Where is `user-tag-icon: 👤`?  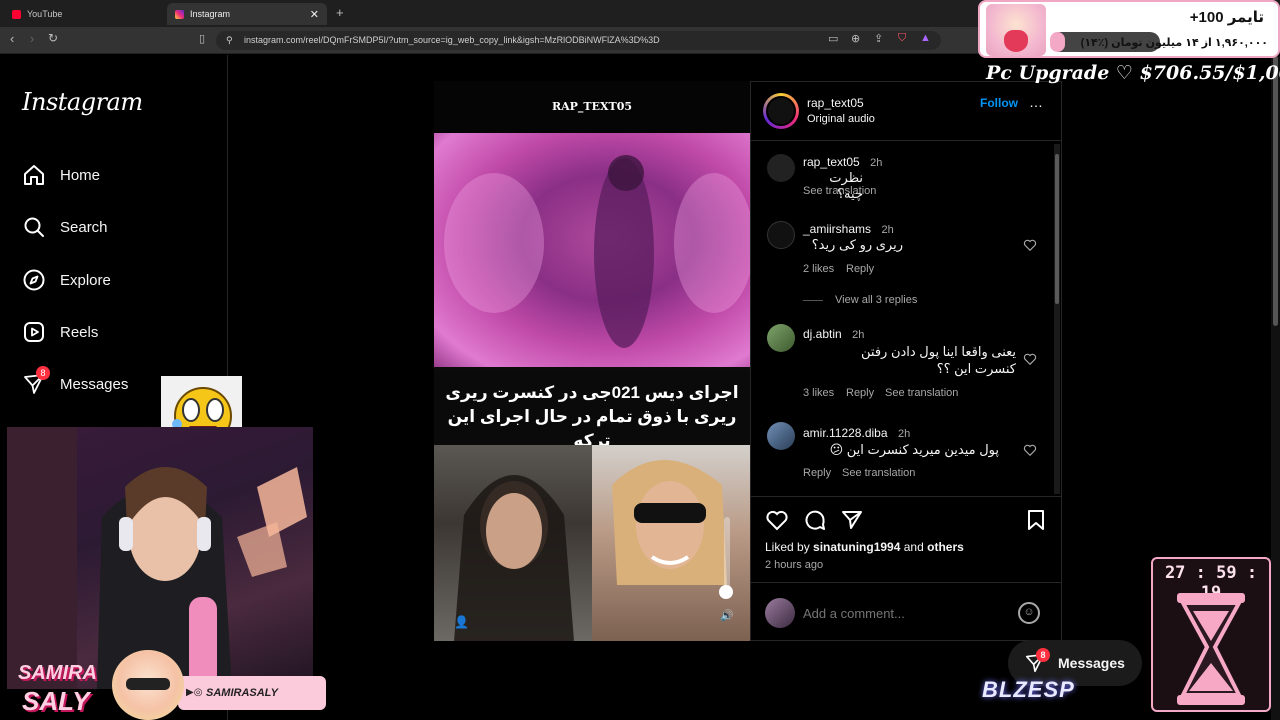 user-tag-icon: 👤 is located at coordinates (461, 622).